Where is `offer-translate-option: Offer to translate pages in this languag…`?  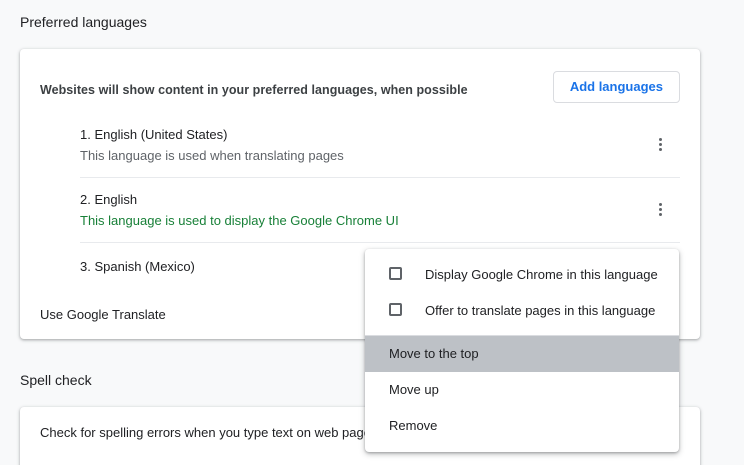
offer-translate-option: Offer to translate pages in this languag… is located at coordinates (522, 311).